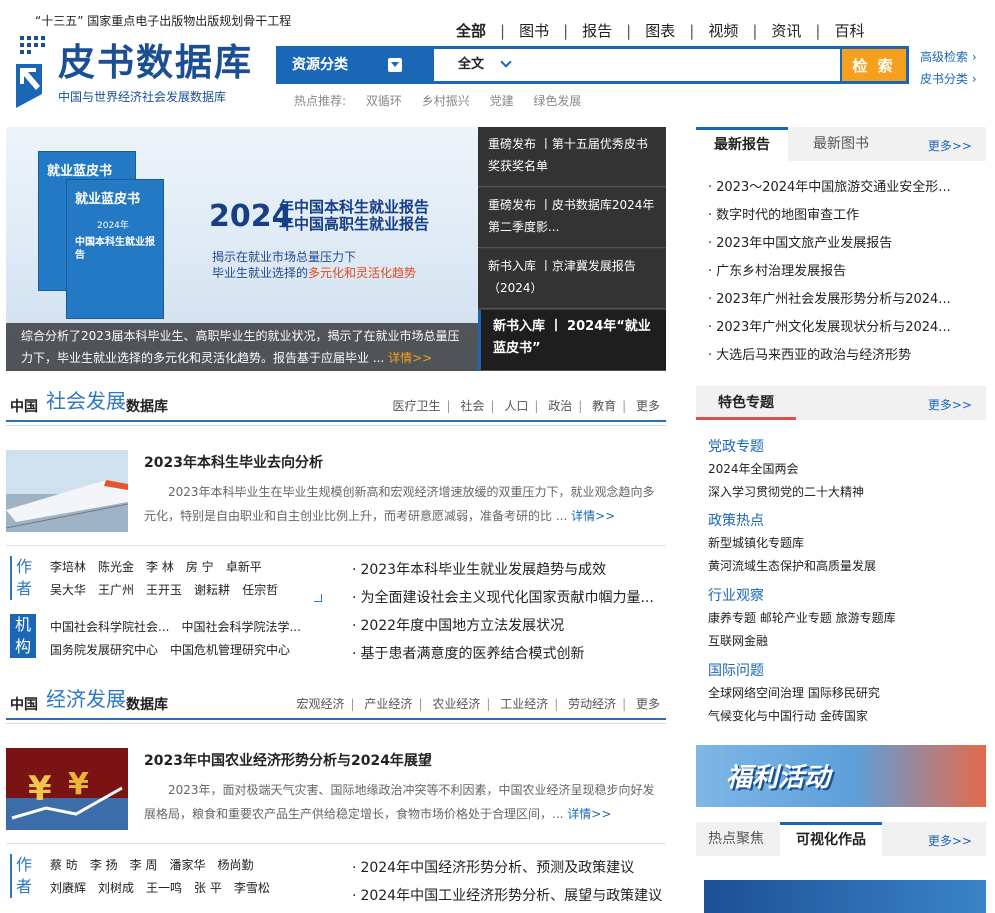  Describe the element at coordinates (843, 272) in the screenshot. I see `report-item: 广东乡村治理发展报告` at that location.